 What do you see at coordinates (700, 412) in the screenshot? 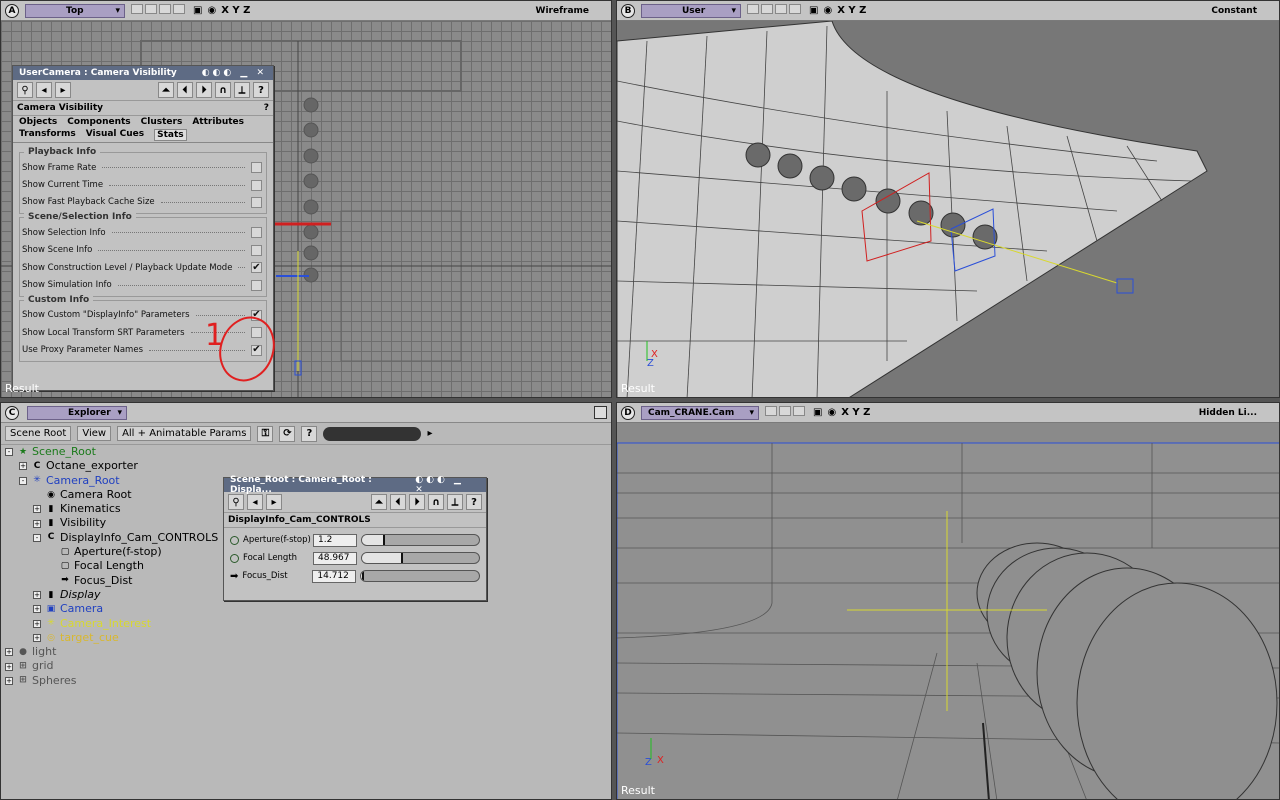
I see `viewport-d-view-menu: Cam_CRANE.Cam ▾` at bounding box center [700, 412].